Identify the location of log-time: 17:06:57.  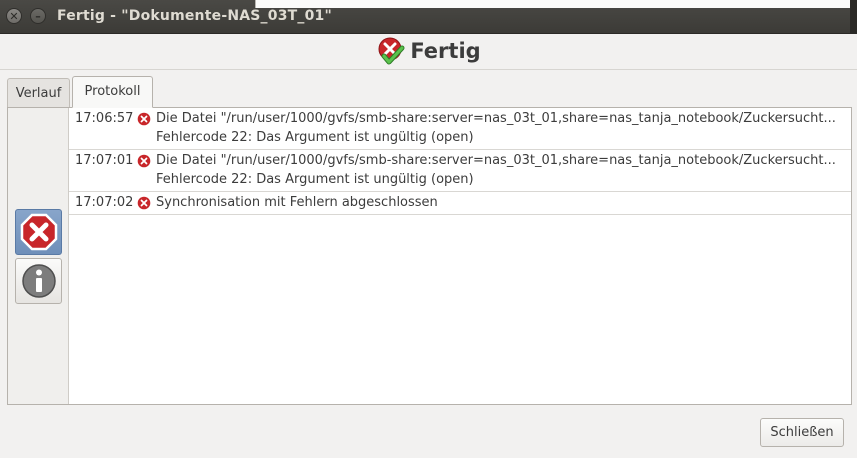
(104, 118).